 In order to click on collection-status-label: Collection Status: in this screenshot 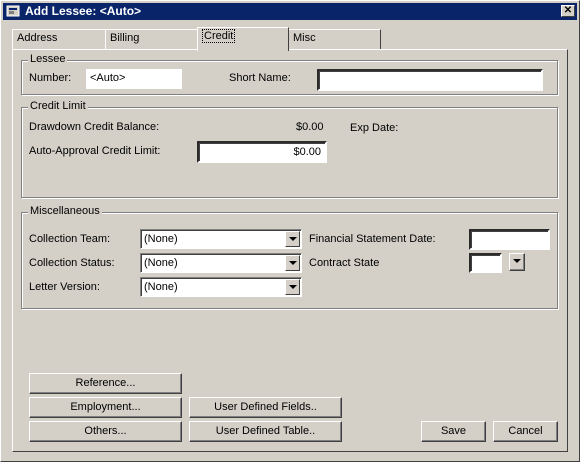, I will do `click(72, 263)`.